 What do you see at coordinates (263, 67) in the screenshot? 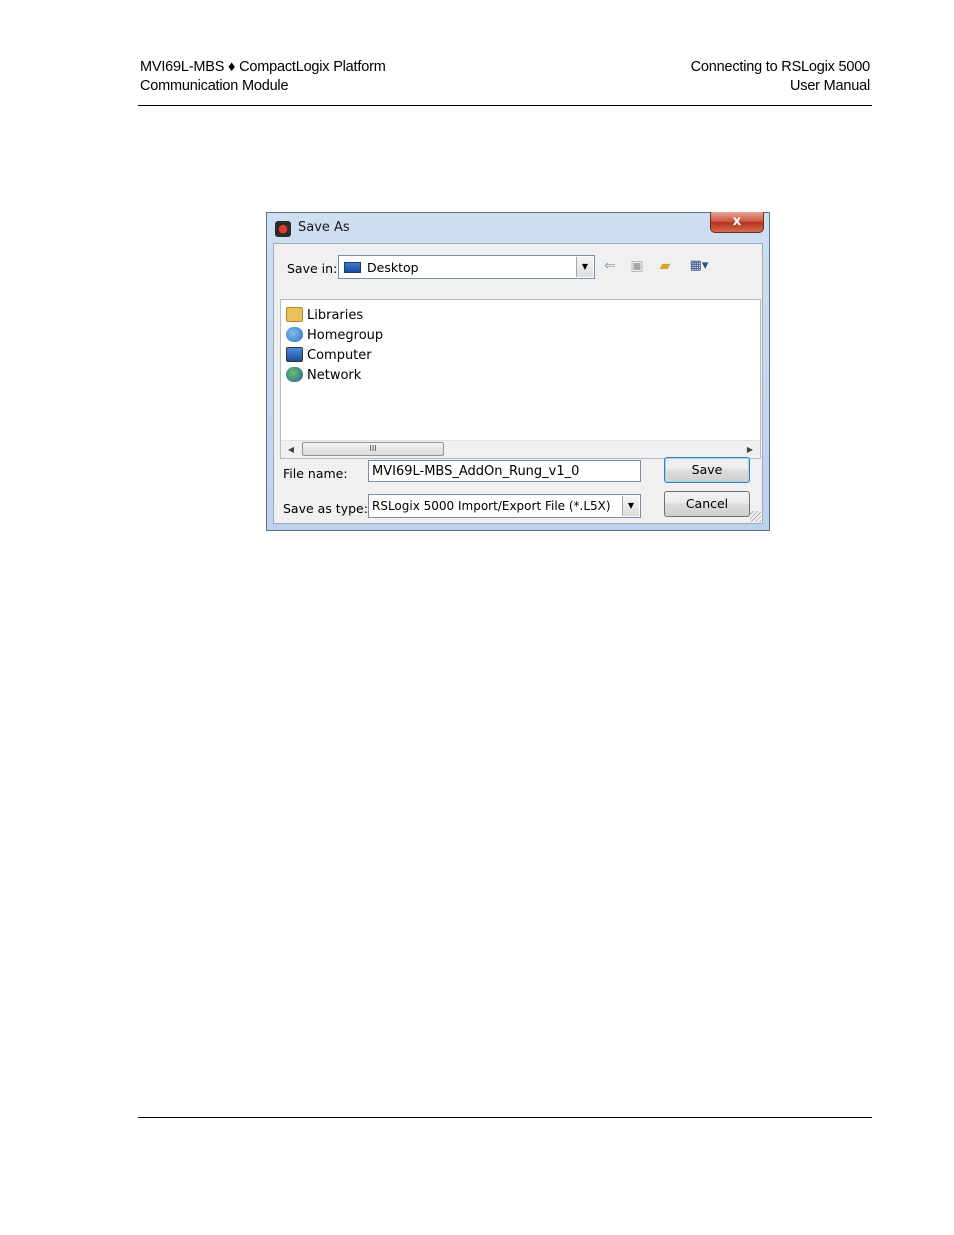
I see `header-product: MVI69L-MBS ♦ CompactLogix Platform` at bounding box center [263, 67].